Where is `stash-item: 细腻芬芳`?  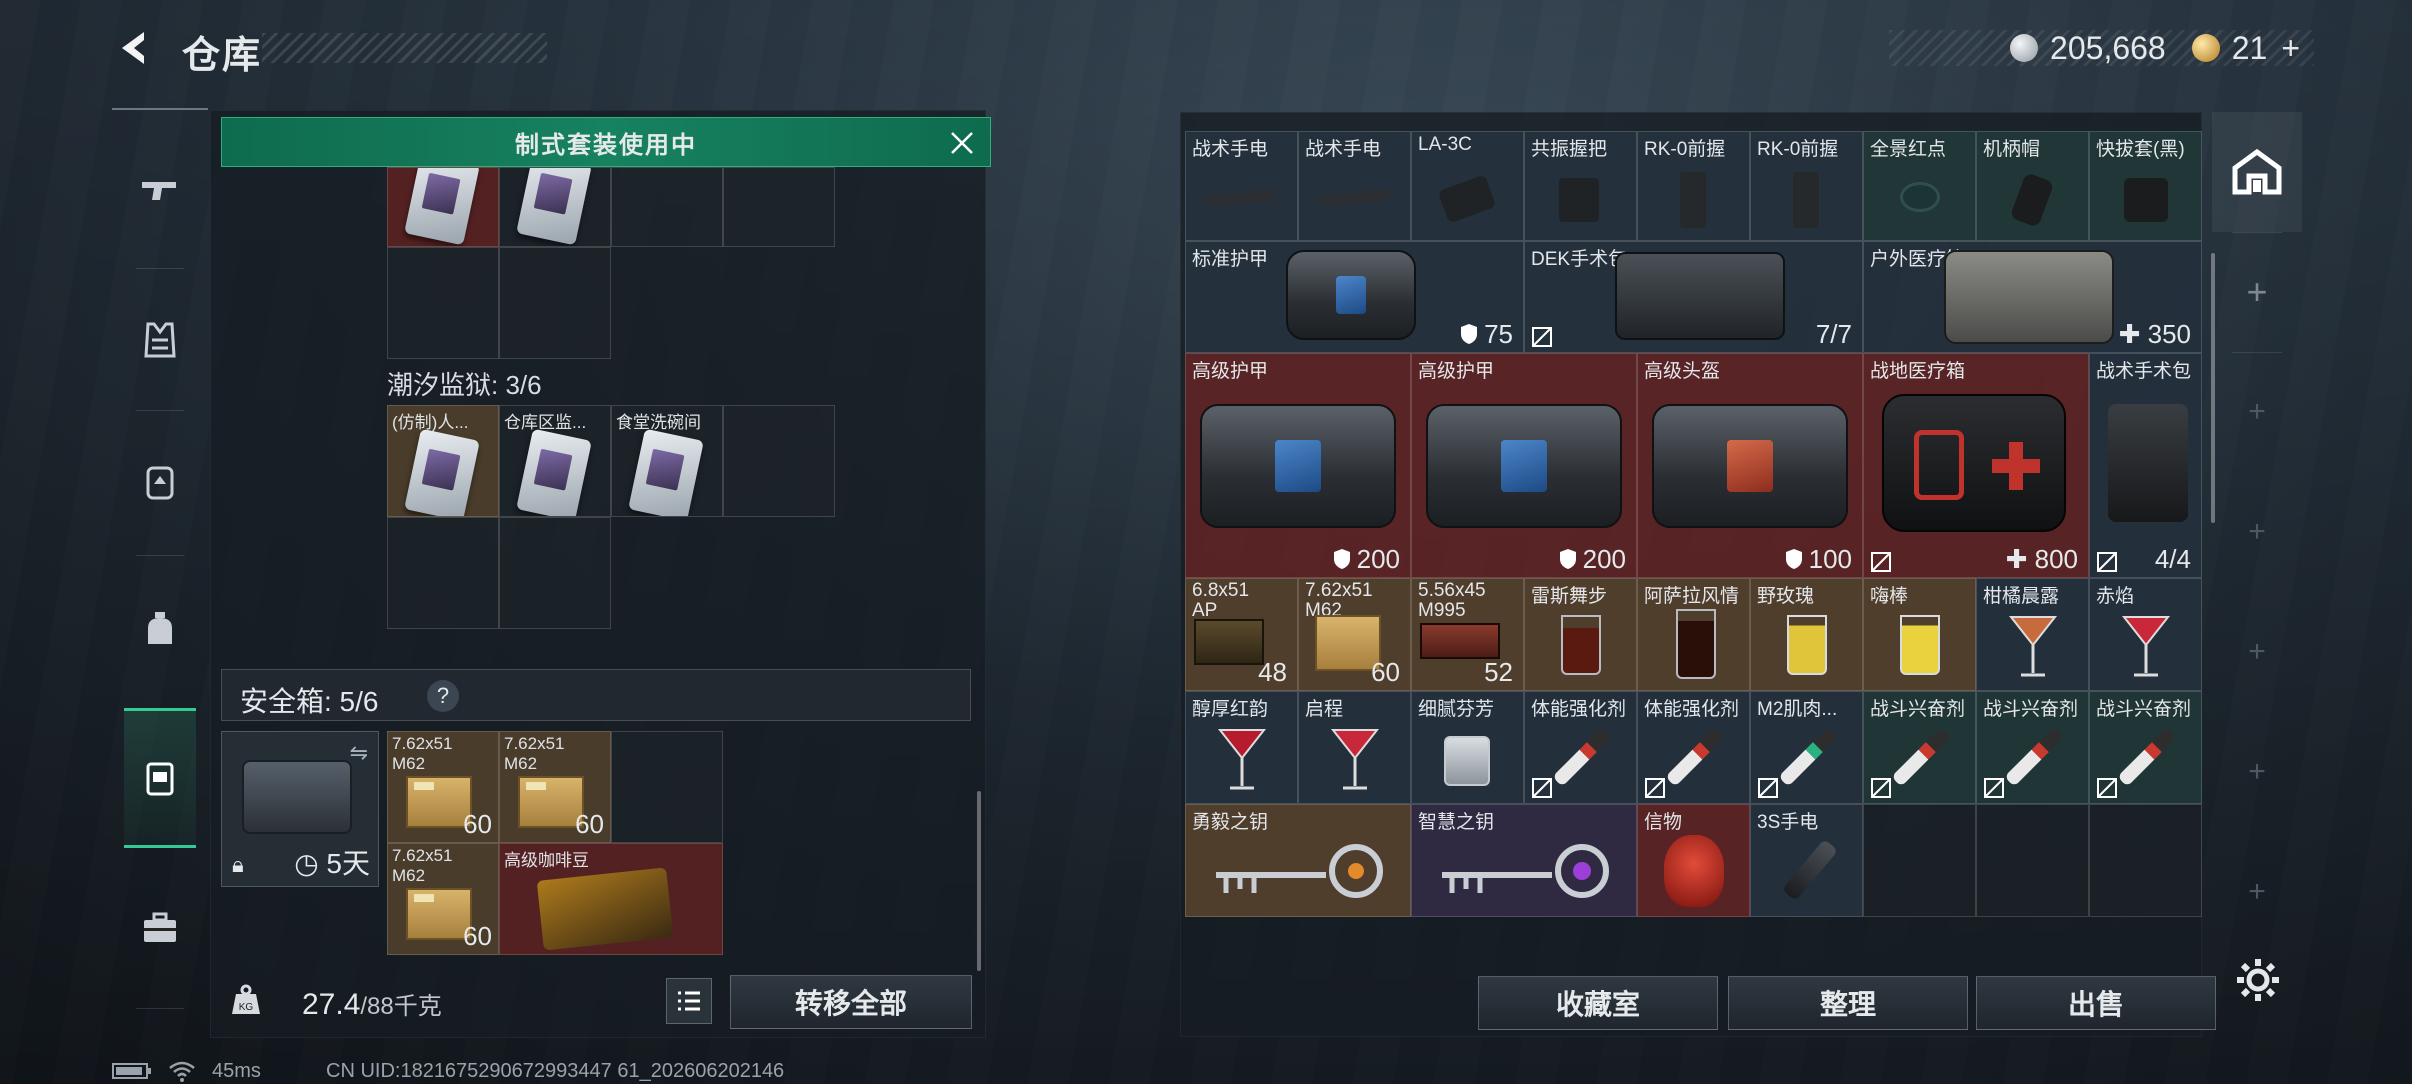 stash-item: 细腻芬芳 is located at coordinates (1467, 747).